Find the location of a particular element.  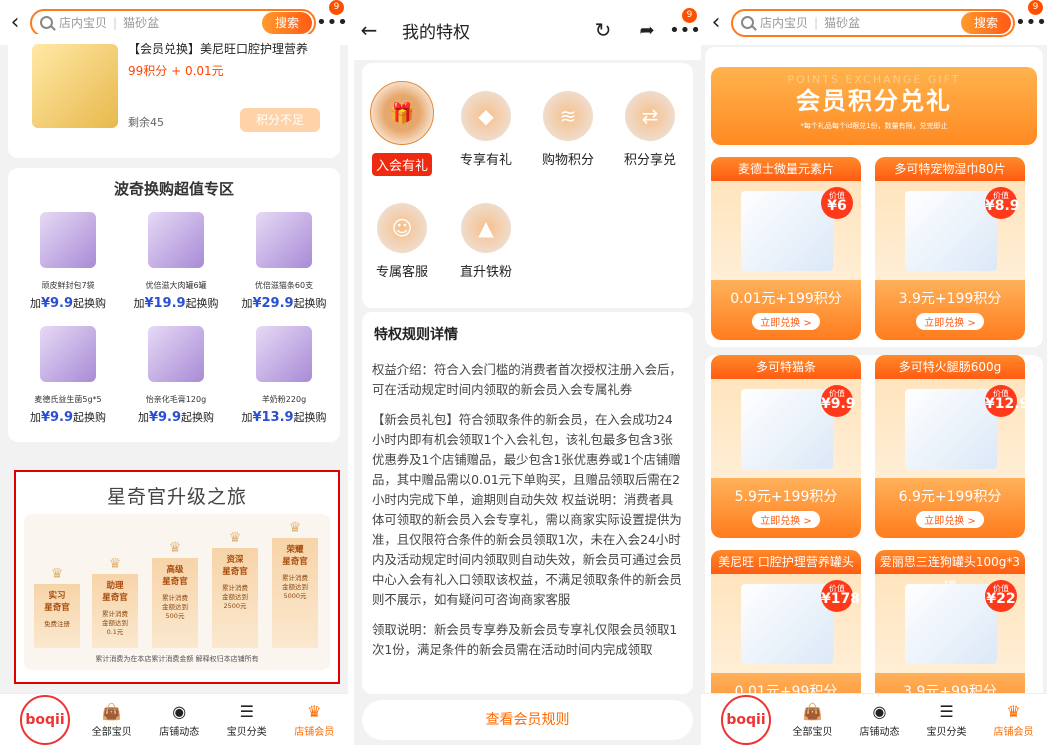

gift-card: 麦德士微量元素片 价值 ¥6 0.01元+199积分 立即兑换 > is located at coordinates (786, 248).